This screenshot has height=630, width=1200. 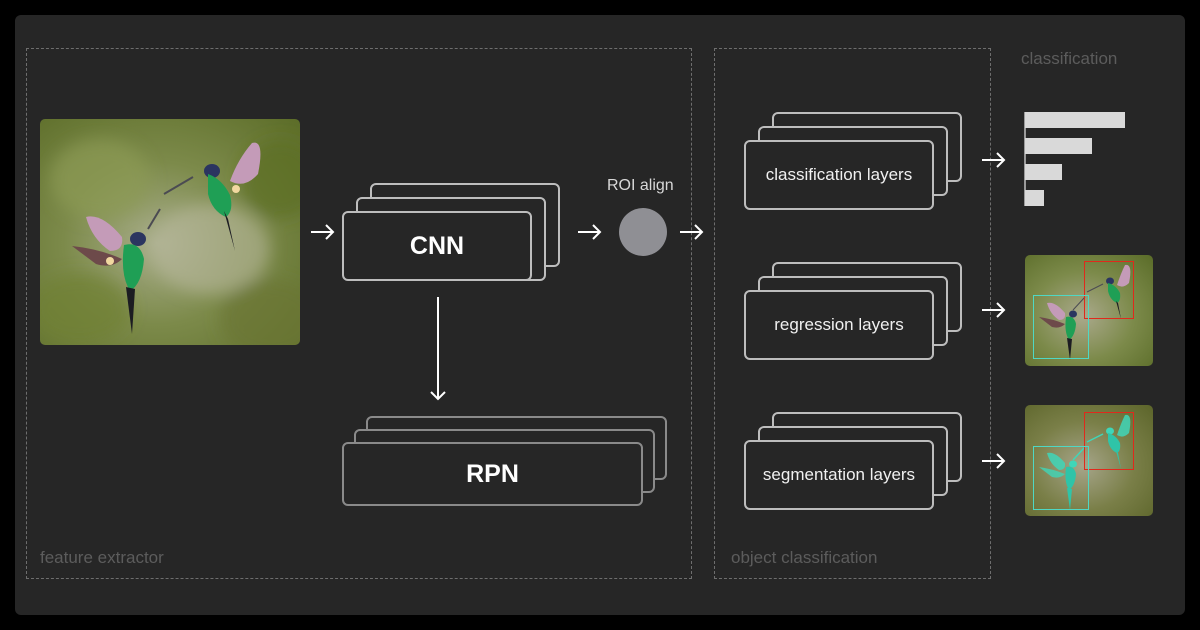 I want to click on hummingbird-photo, so click(x=170, y=232).